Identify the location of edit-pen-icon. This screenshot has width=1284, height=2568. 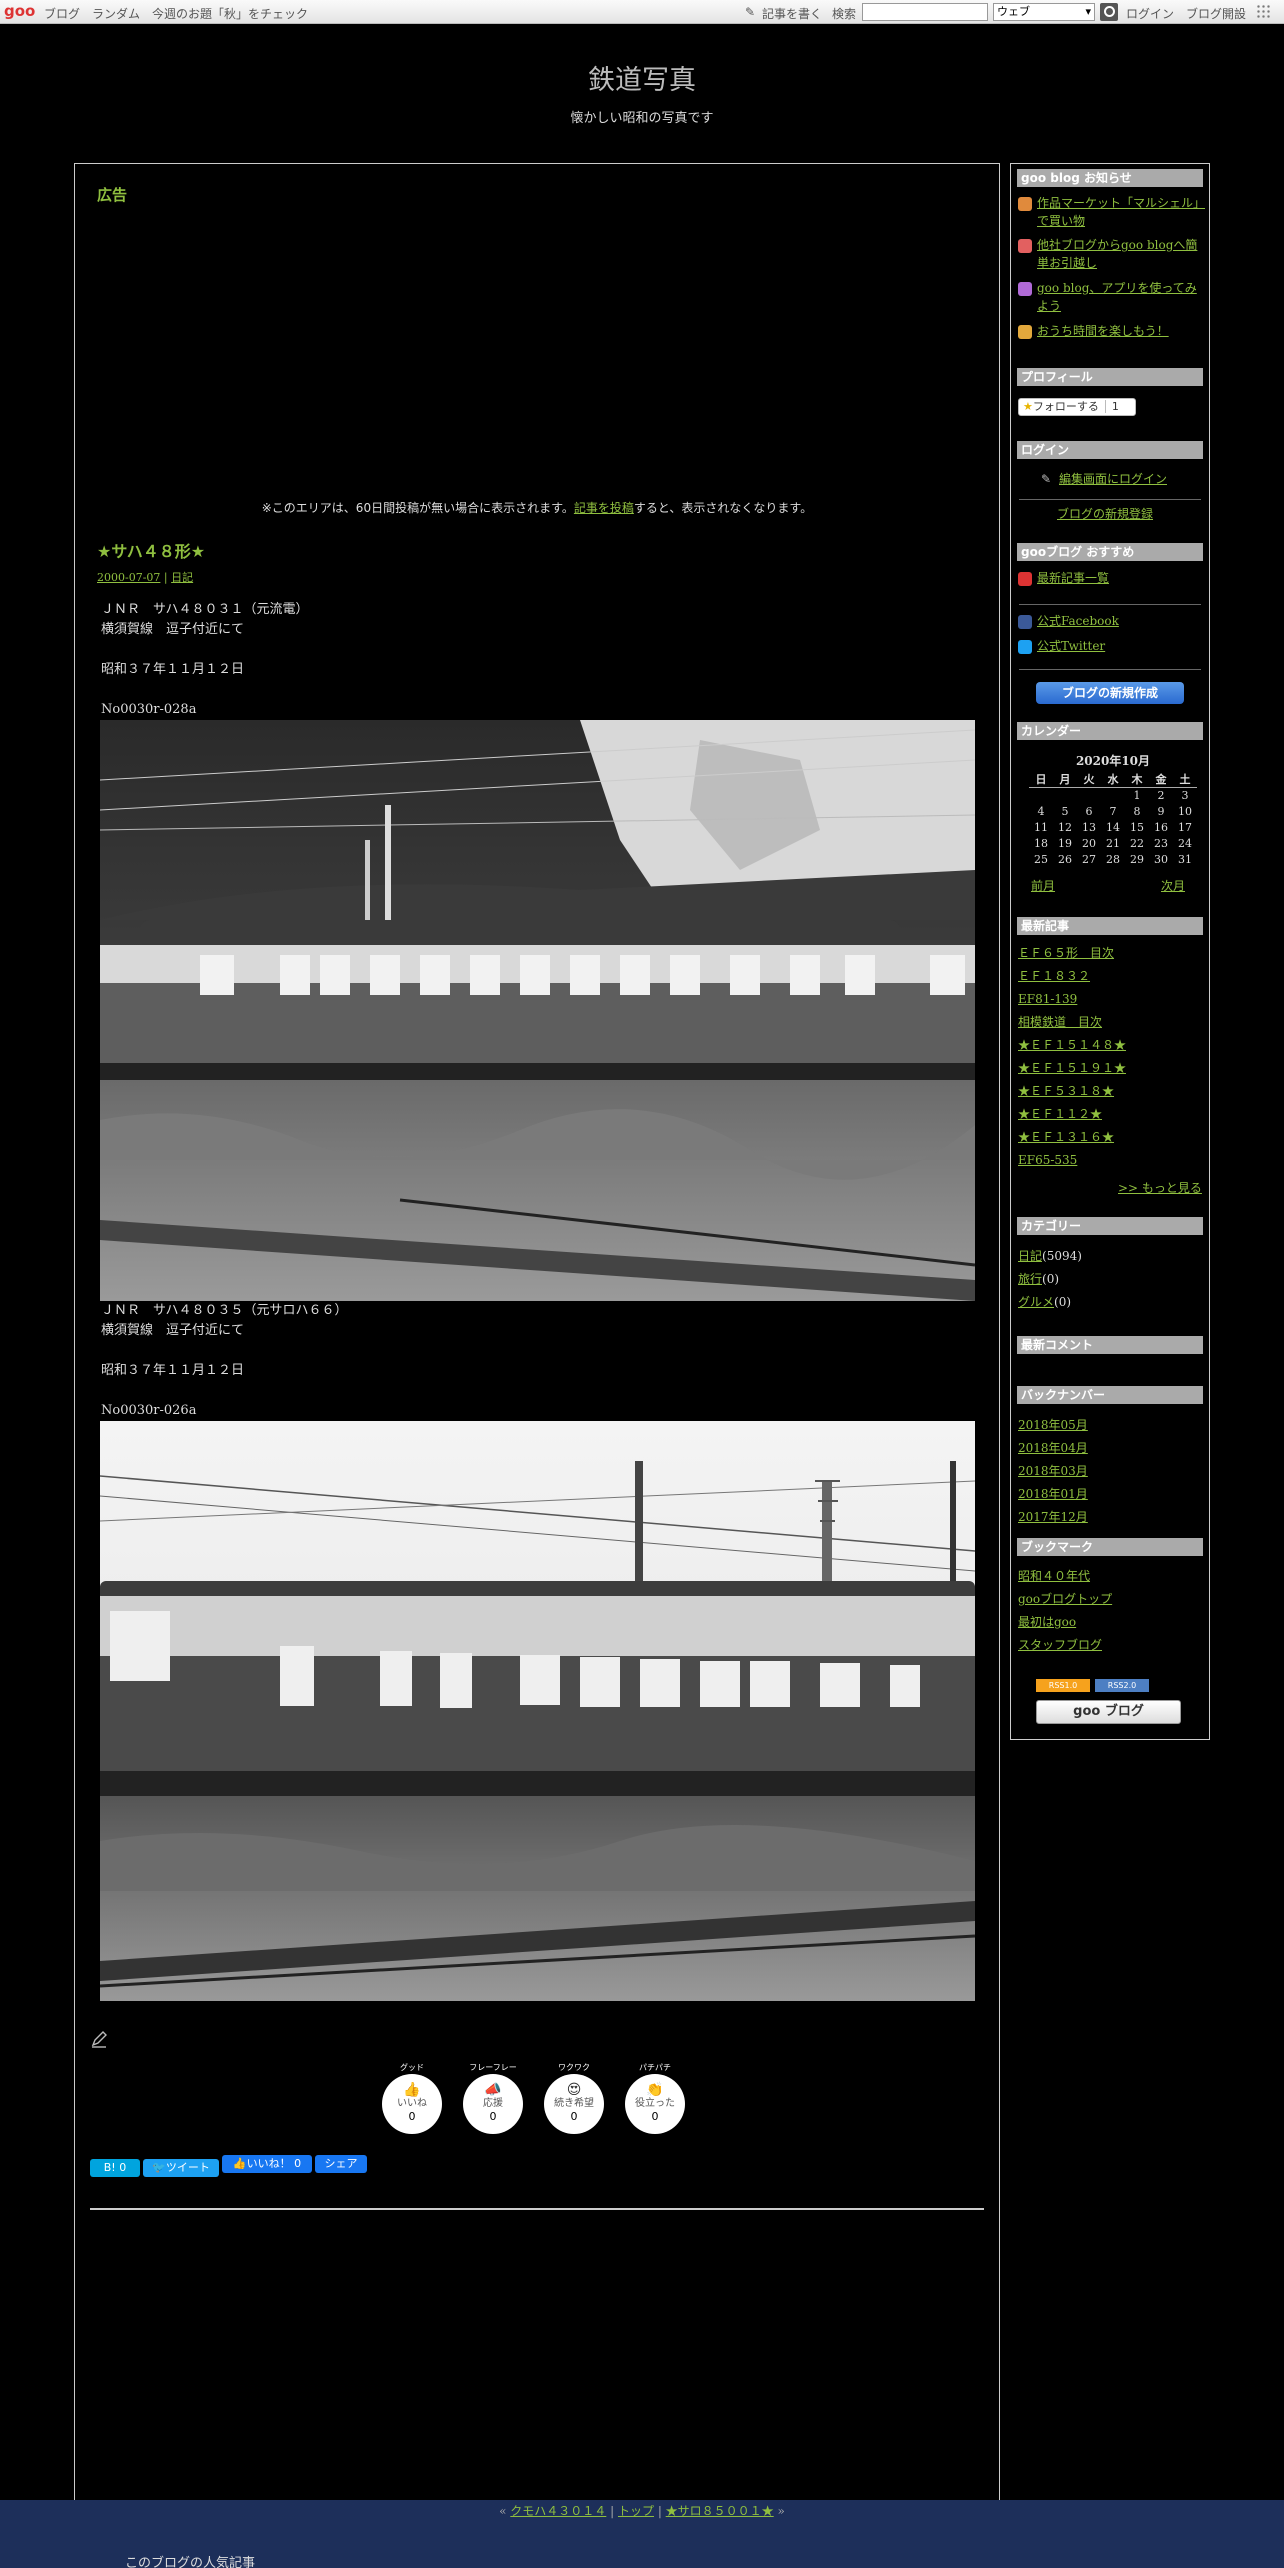
(99, 2039).